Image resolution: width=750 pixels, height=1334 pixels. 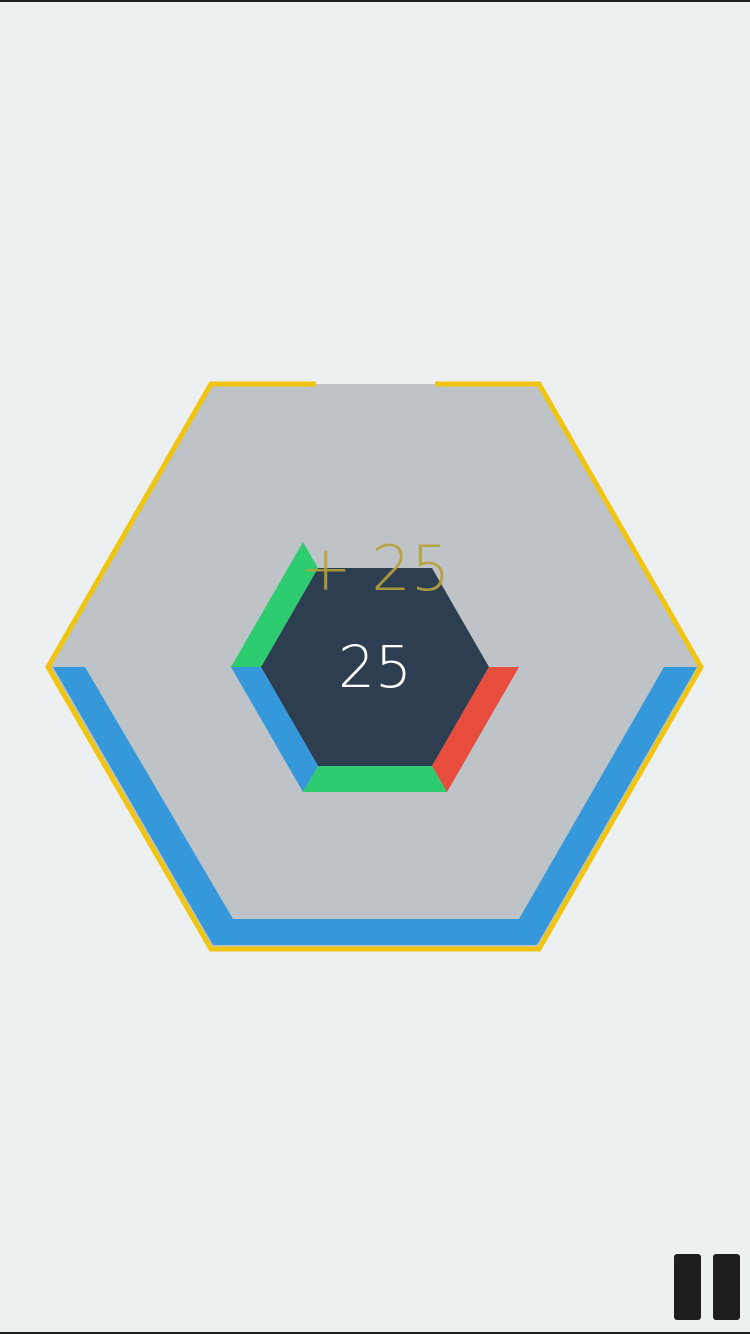 What do you see at coordinates (707, 1287) in the screenshot?
I see `pause-button` at bounding box center [707, 1287].